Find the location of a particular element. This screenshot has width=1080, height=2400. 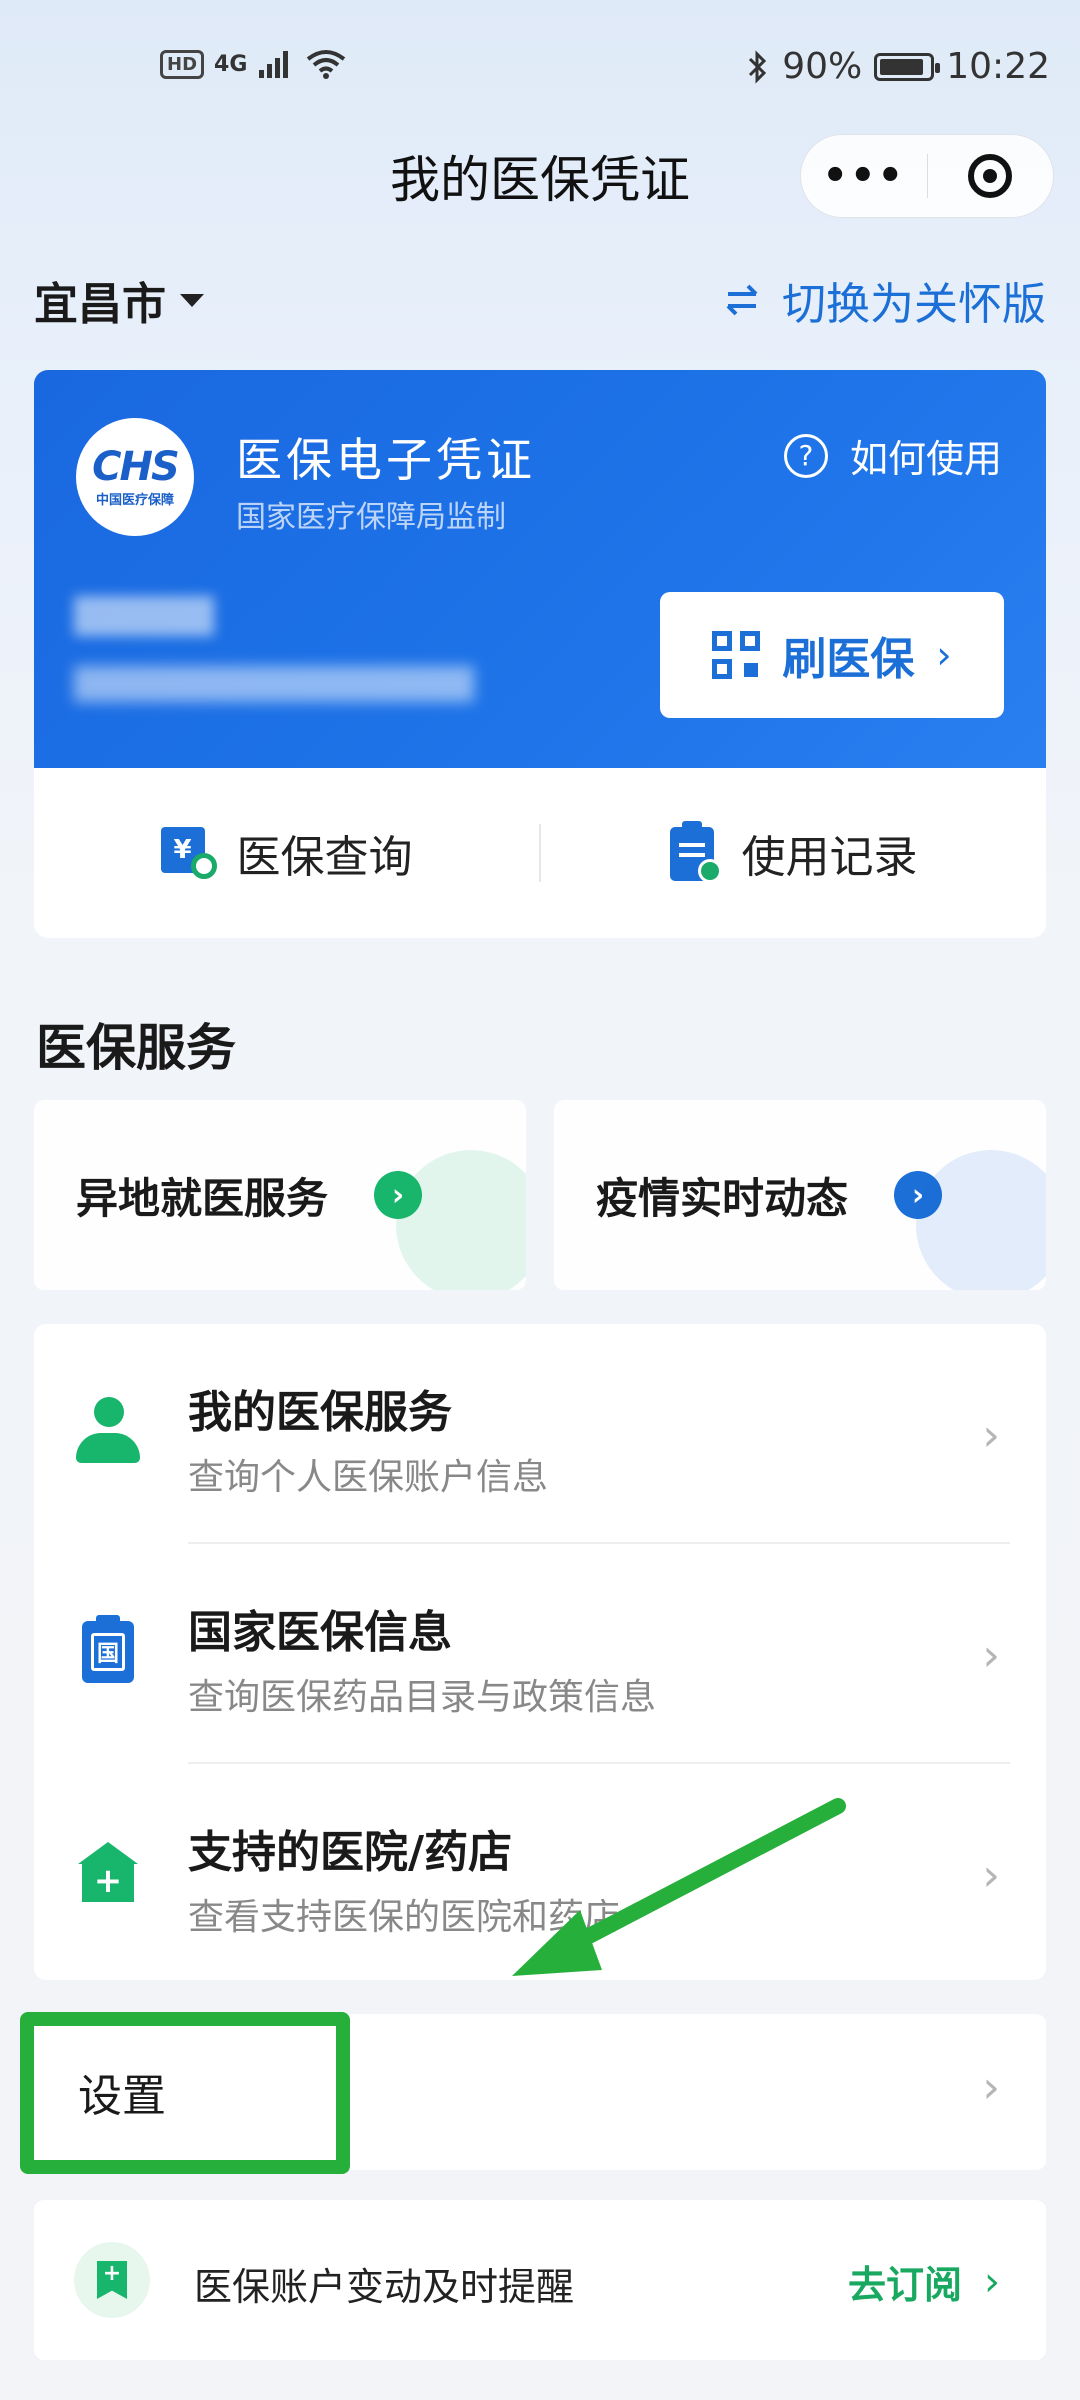

list-item-title: 国家医保信息 is located at coordinates (320, 1632).